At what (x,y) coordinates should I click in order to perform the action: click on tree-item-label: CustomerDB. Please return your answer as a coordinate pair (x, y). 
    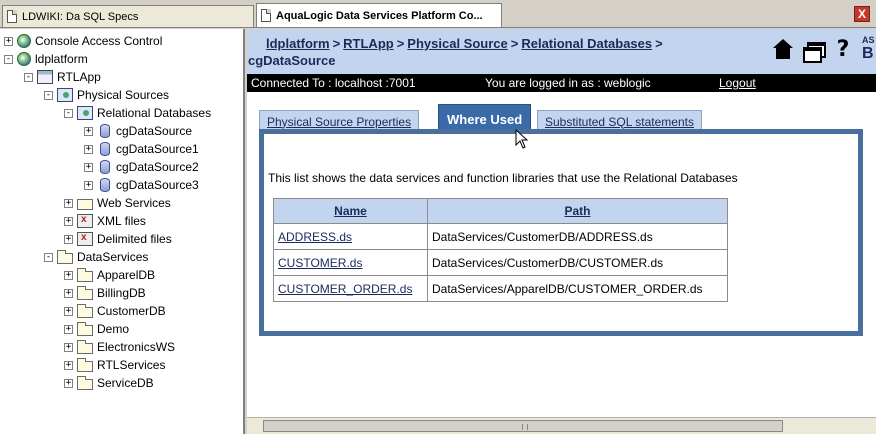
    Looking at the image, I should click on (131, 311).